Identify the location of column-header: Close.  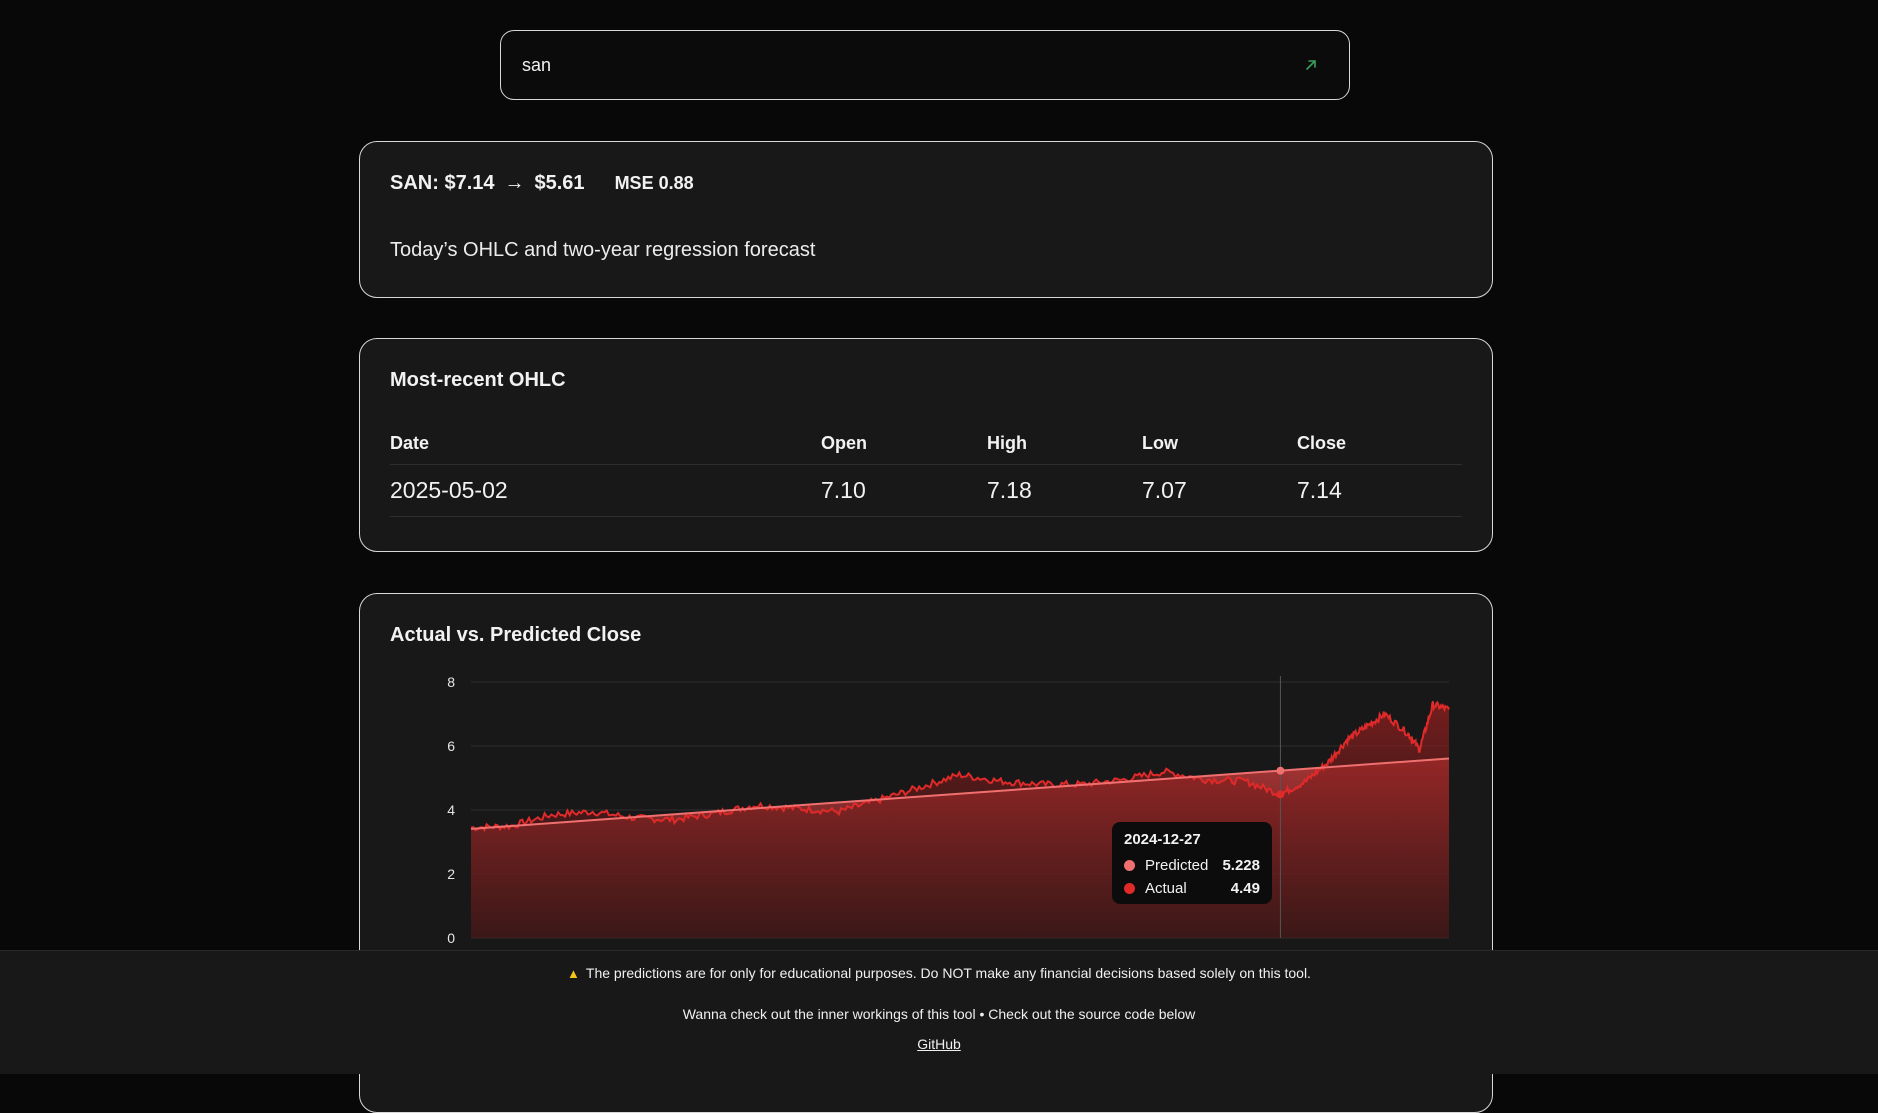
(1379, 449).